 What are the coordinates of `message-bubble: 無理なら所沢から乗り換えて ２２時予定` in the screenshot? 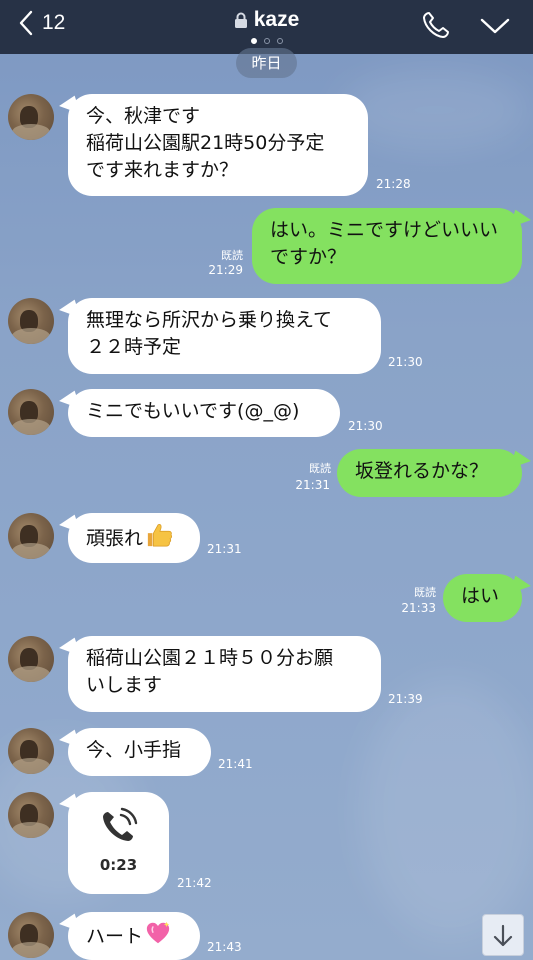 It's located at (224, 336).